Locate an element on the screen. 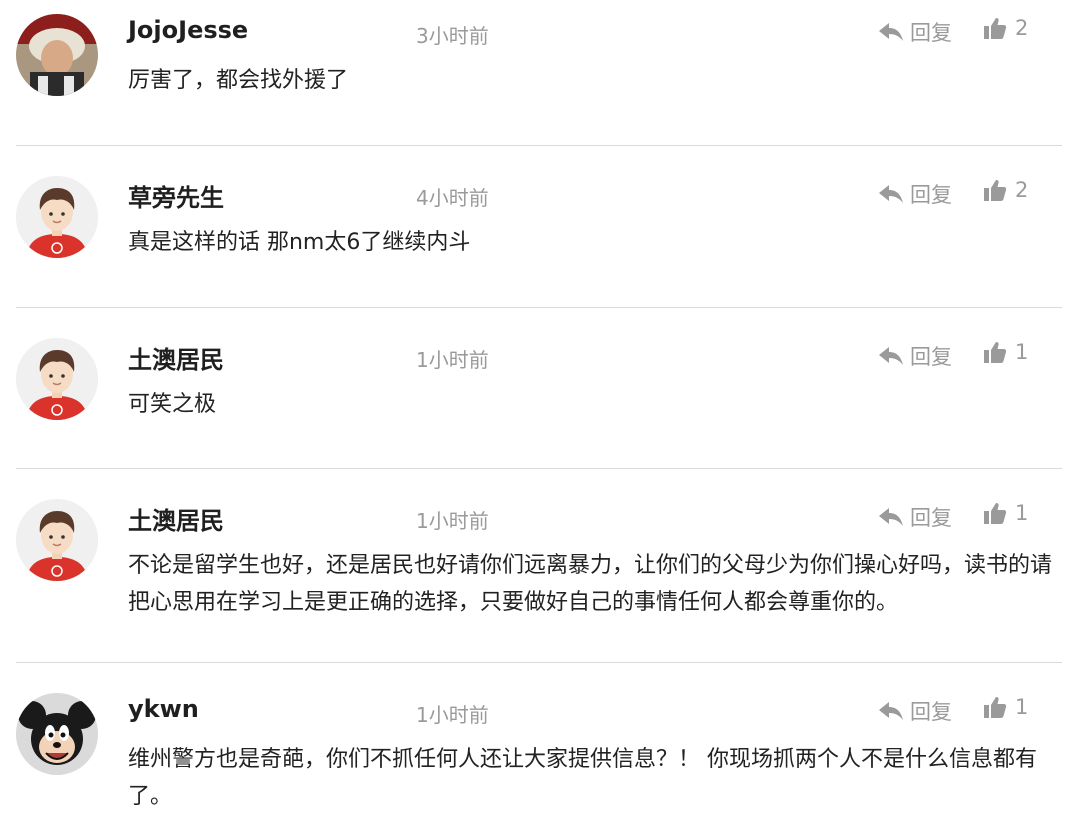  mickey-avatar-icon is located at coordinates (57, 734).